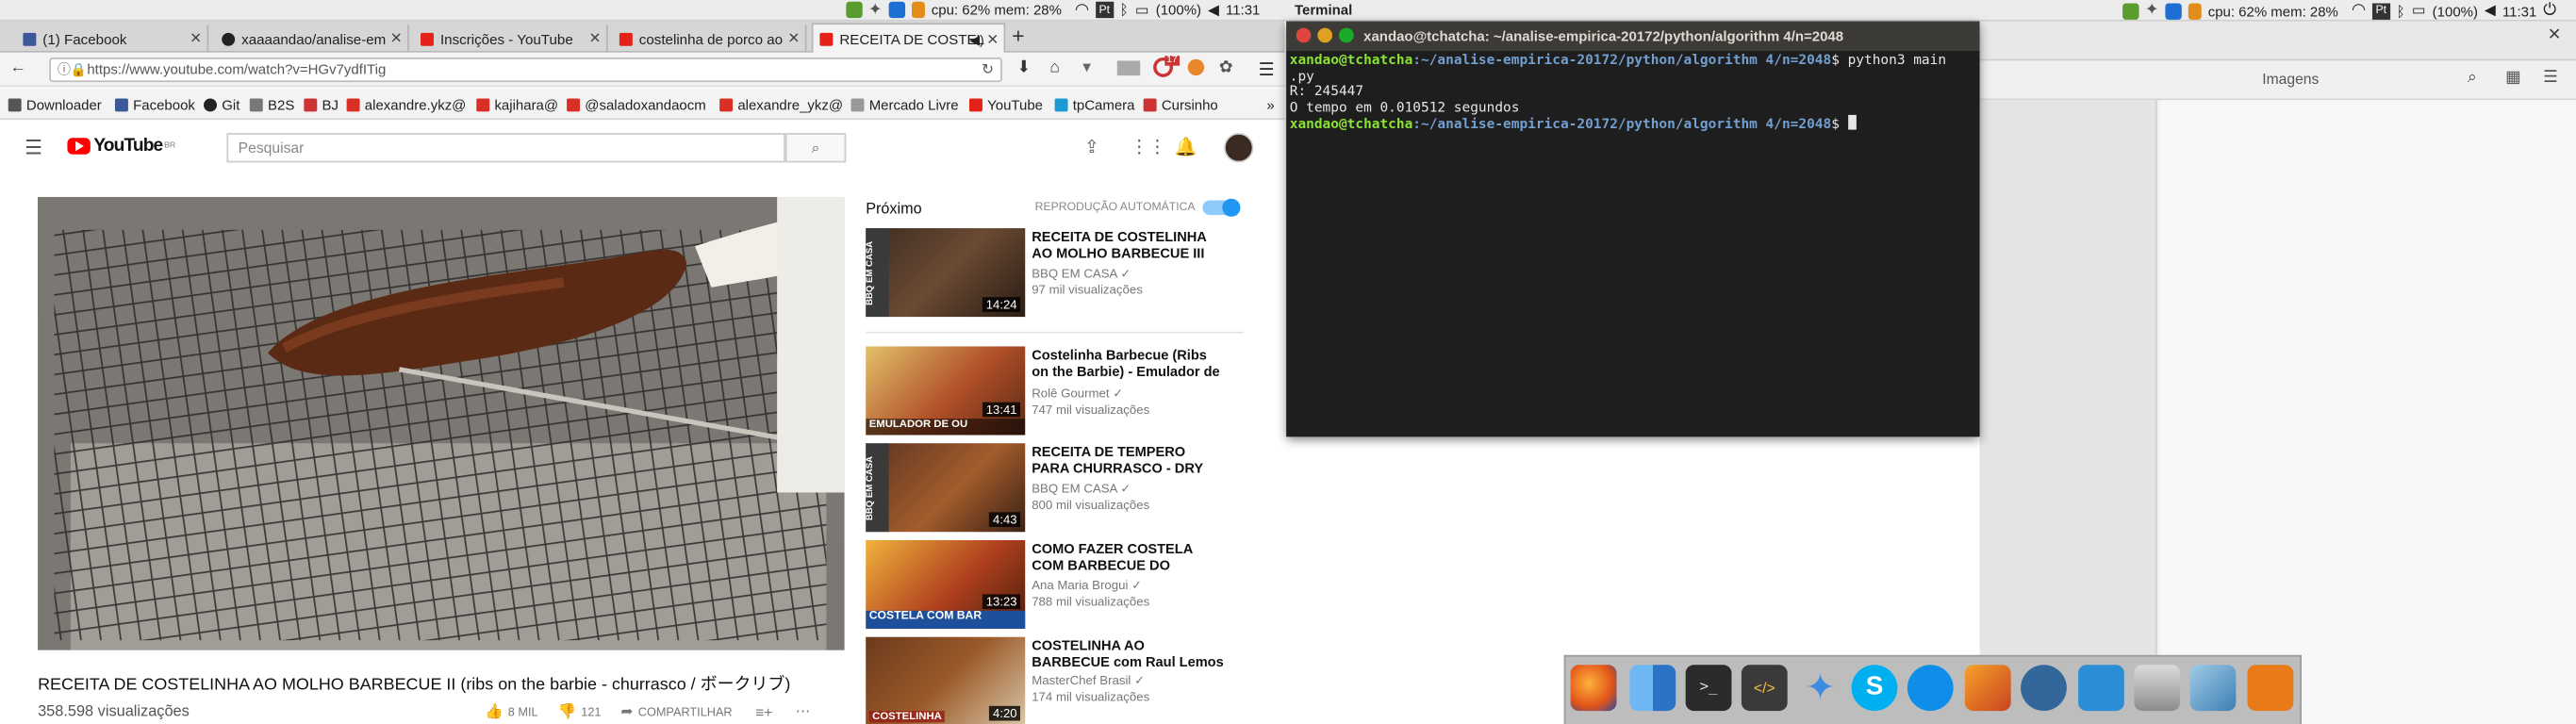 This screenshot has height=724, width=2576. What do you see at coordinates (763, 711) in the screenshot?
I see `add-to-playlist-icon: ≡+` at bounding box center [763, 711].